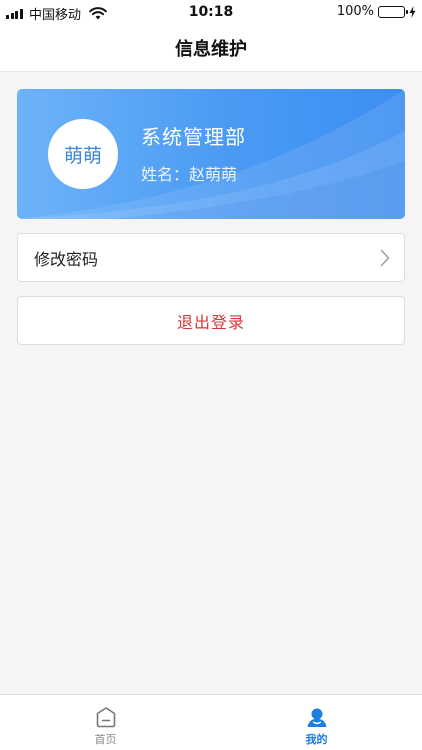 This screenshot has height=750, width=422. I want to click on tab-home-label: 首页, so click(105, 739).